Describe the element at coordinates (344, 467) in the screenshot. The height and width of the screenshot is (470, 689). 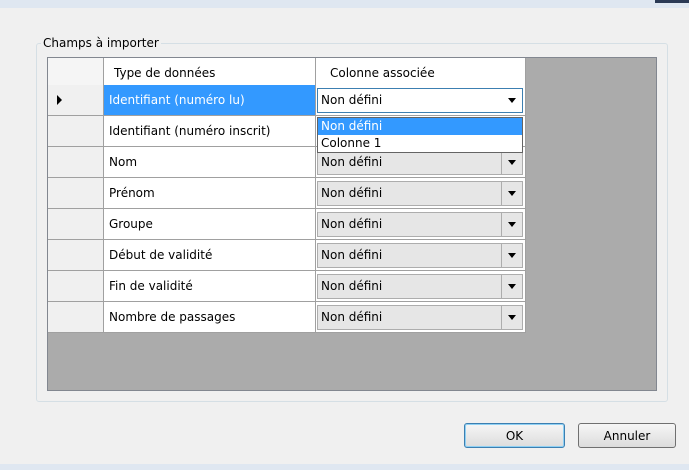
I see `window-bottom-edge` at that location.